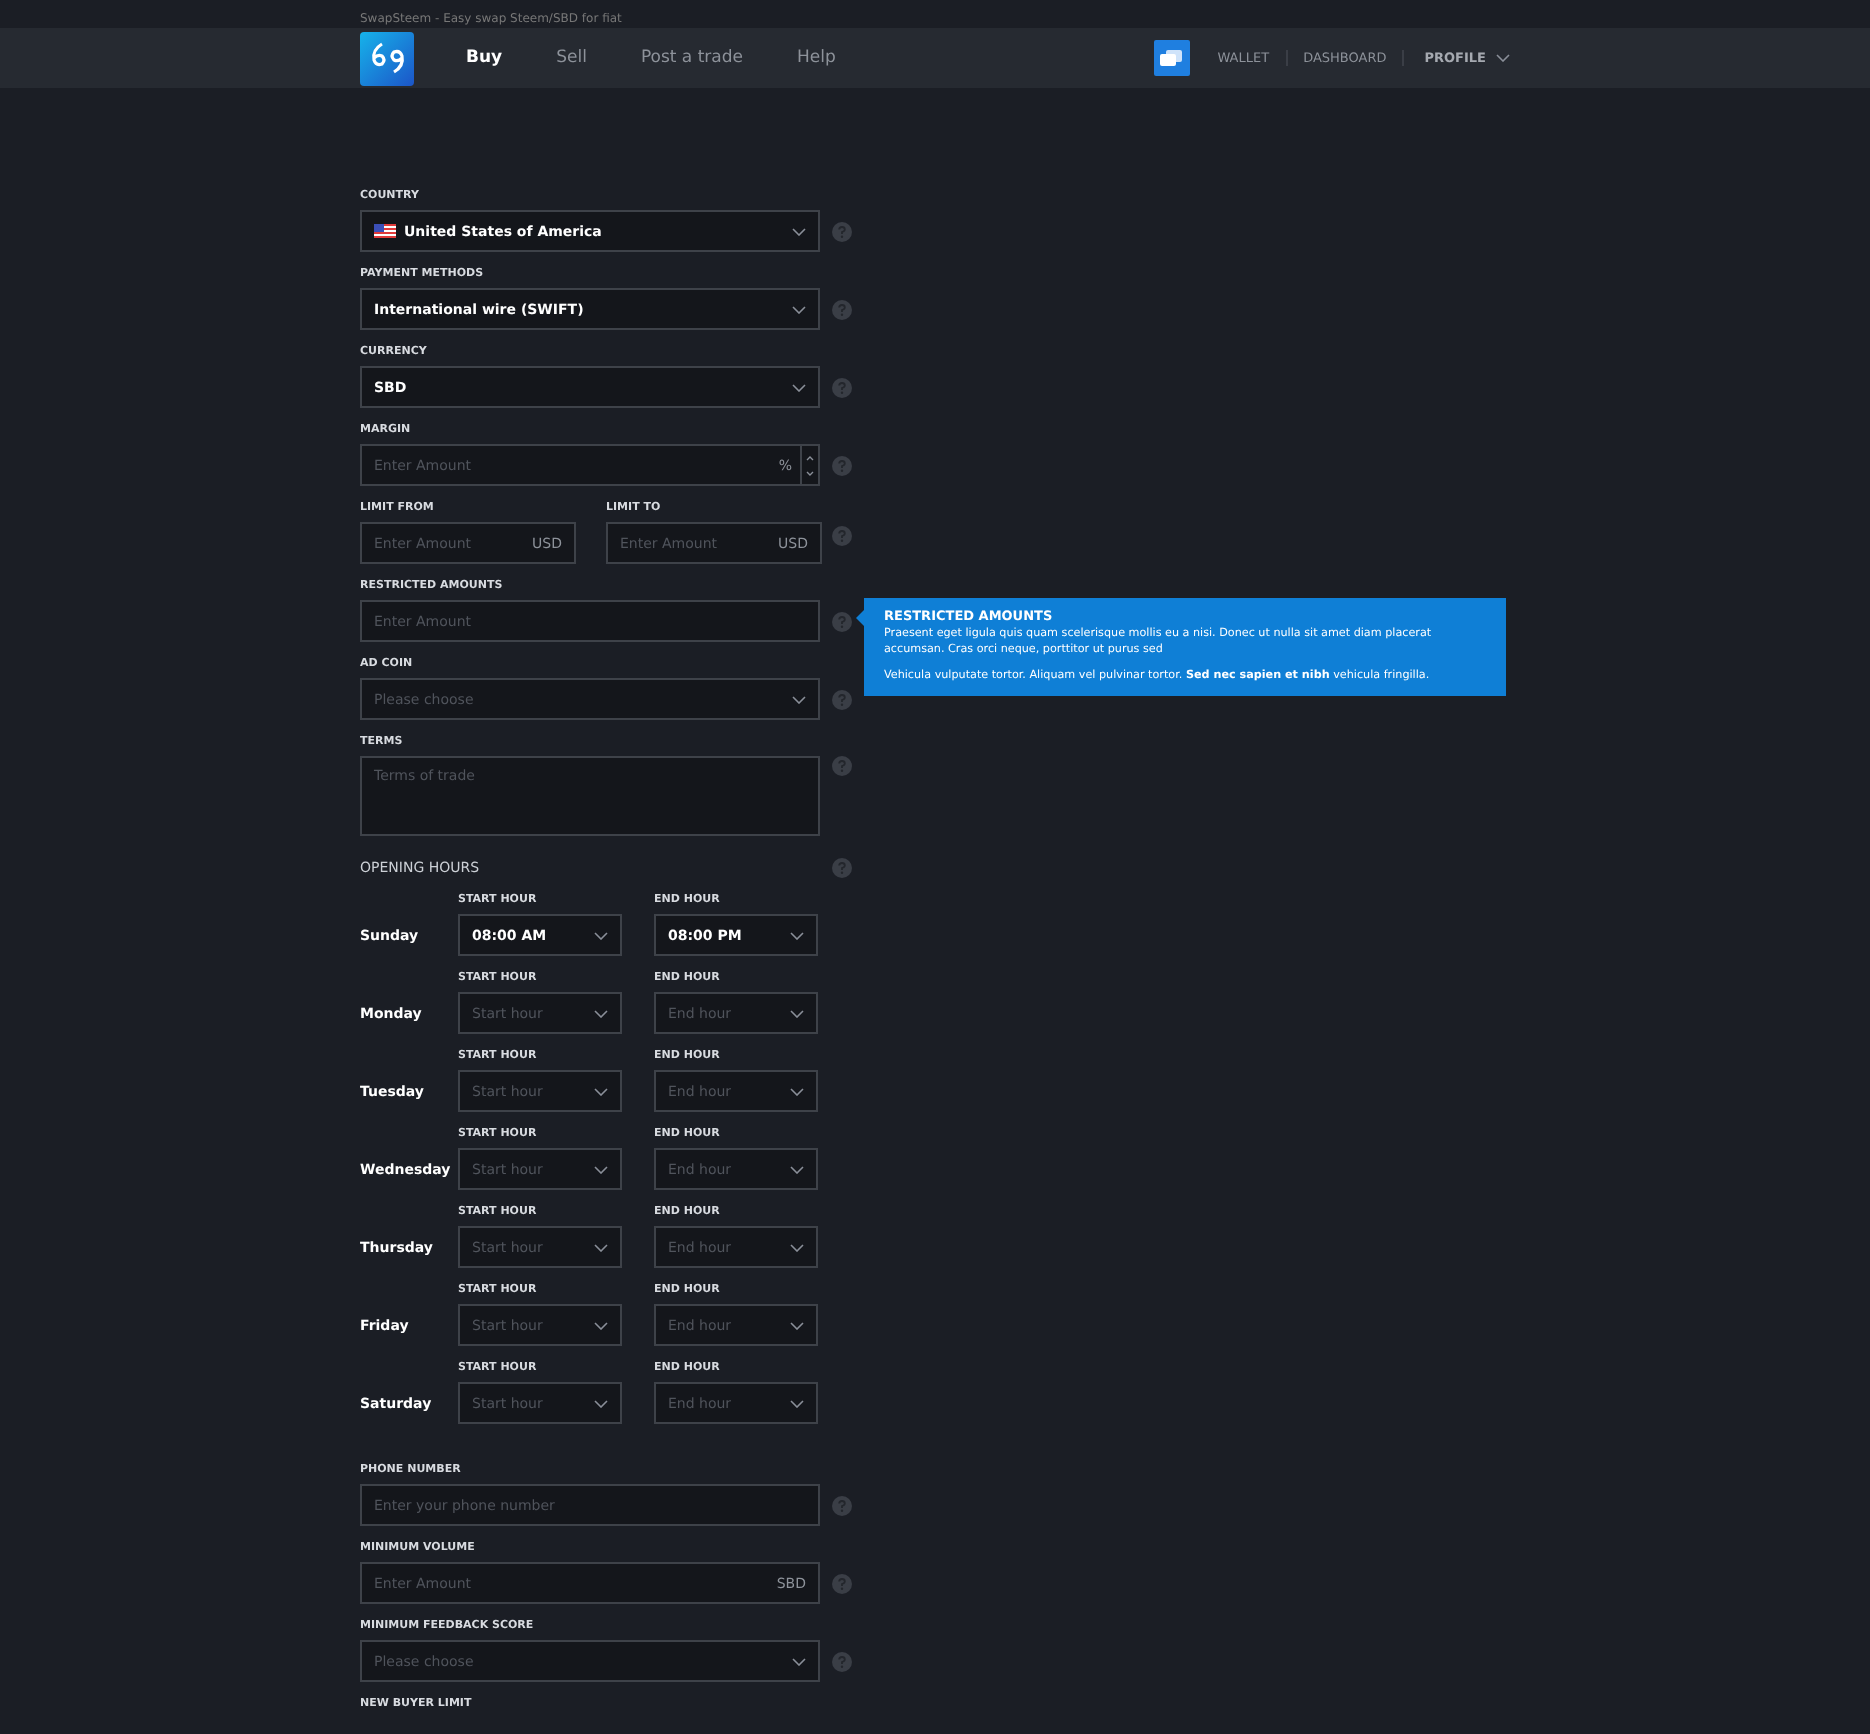 The image size is (1870, 1734). I want to click on nav-tab: Post a trade, so click(704, 58).